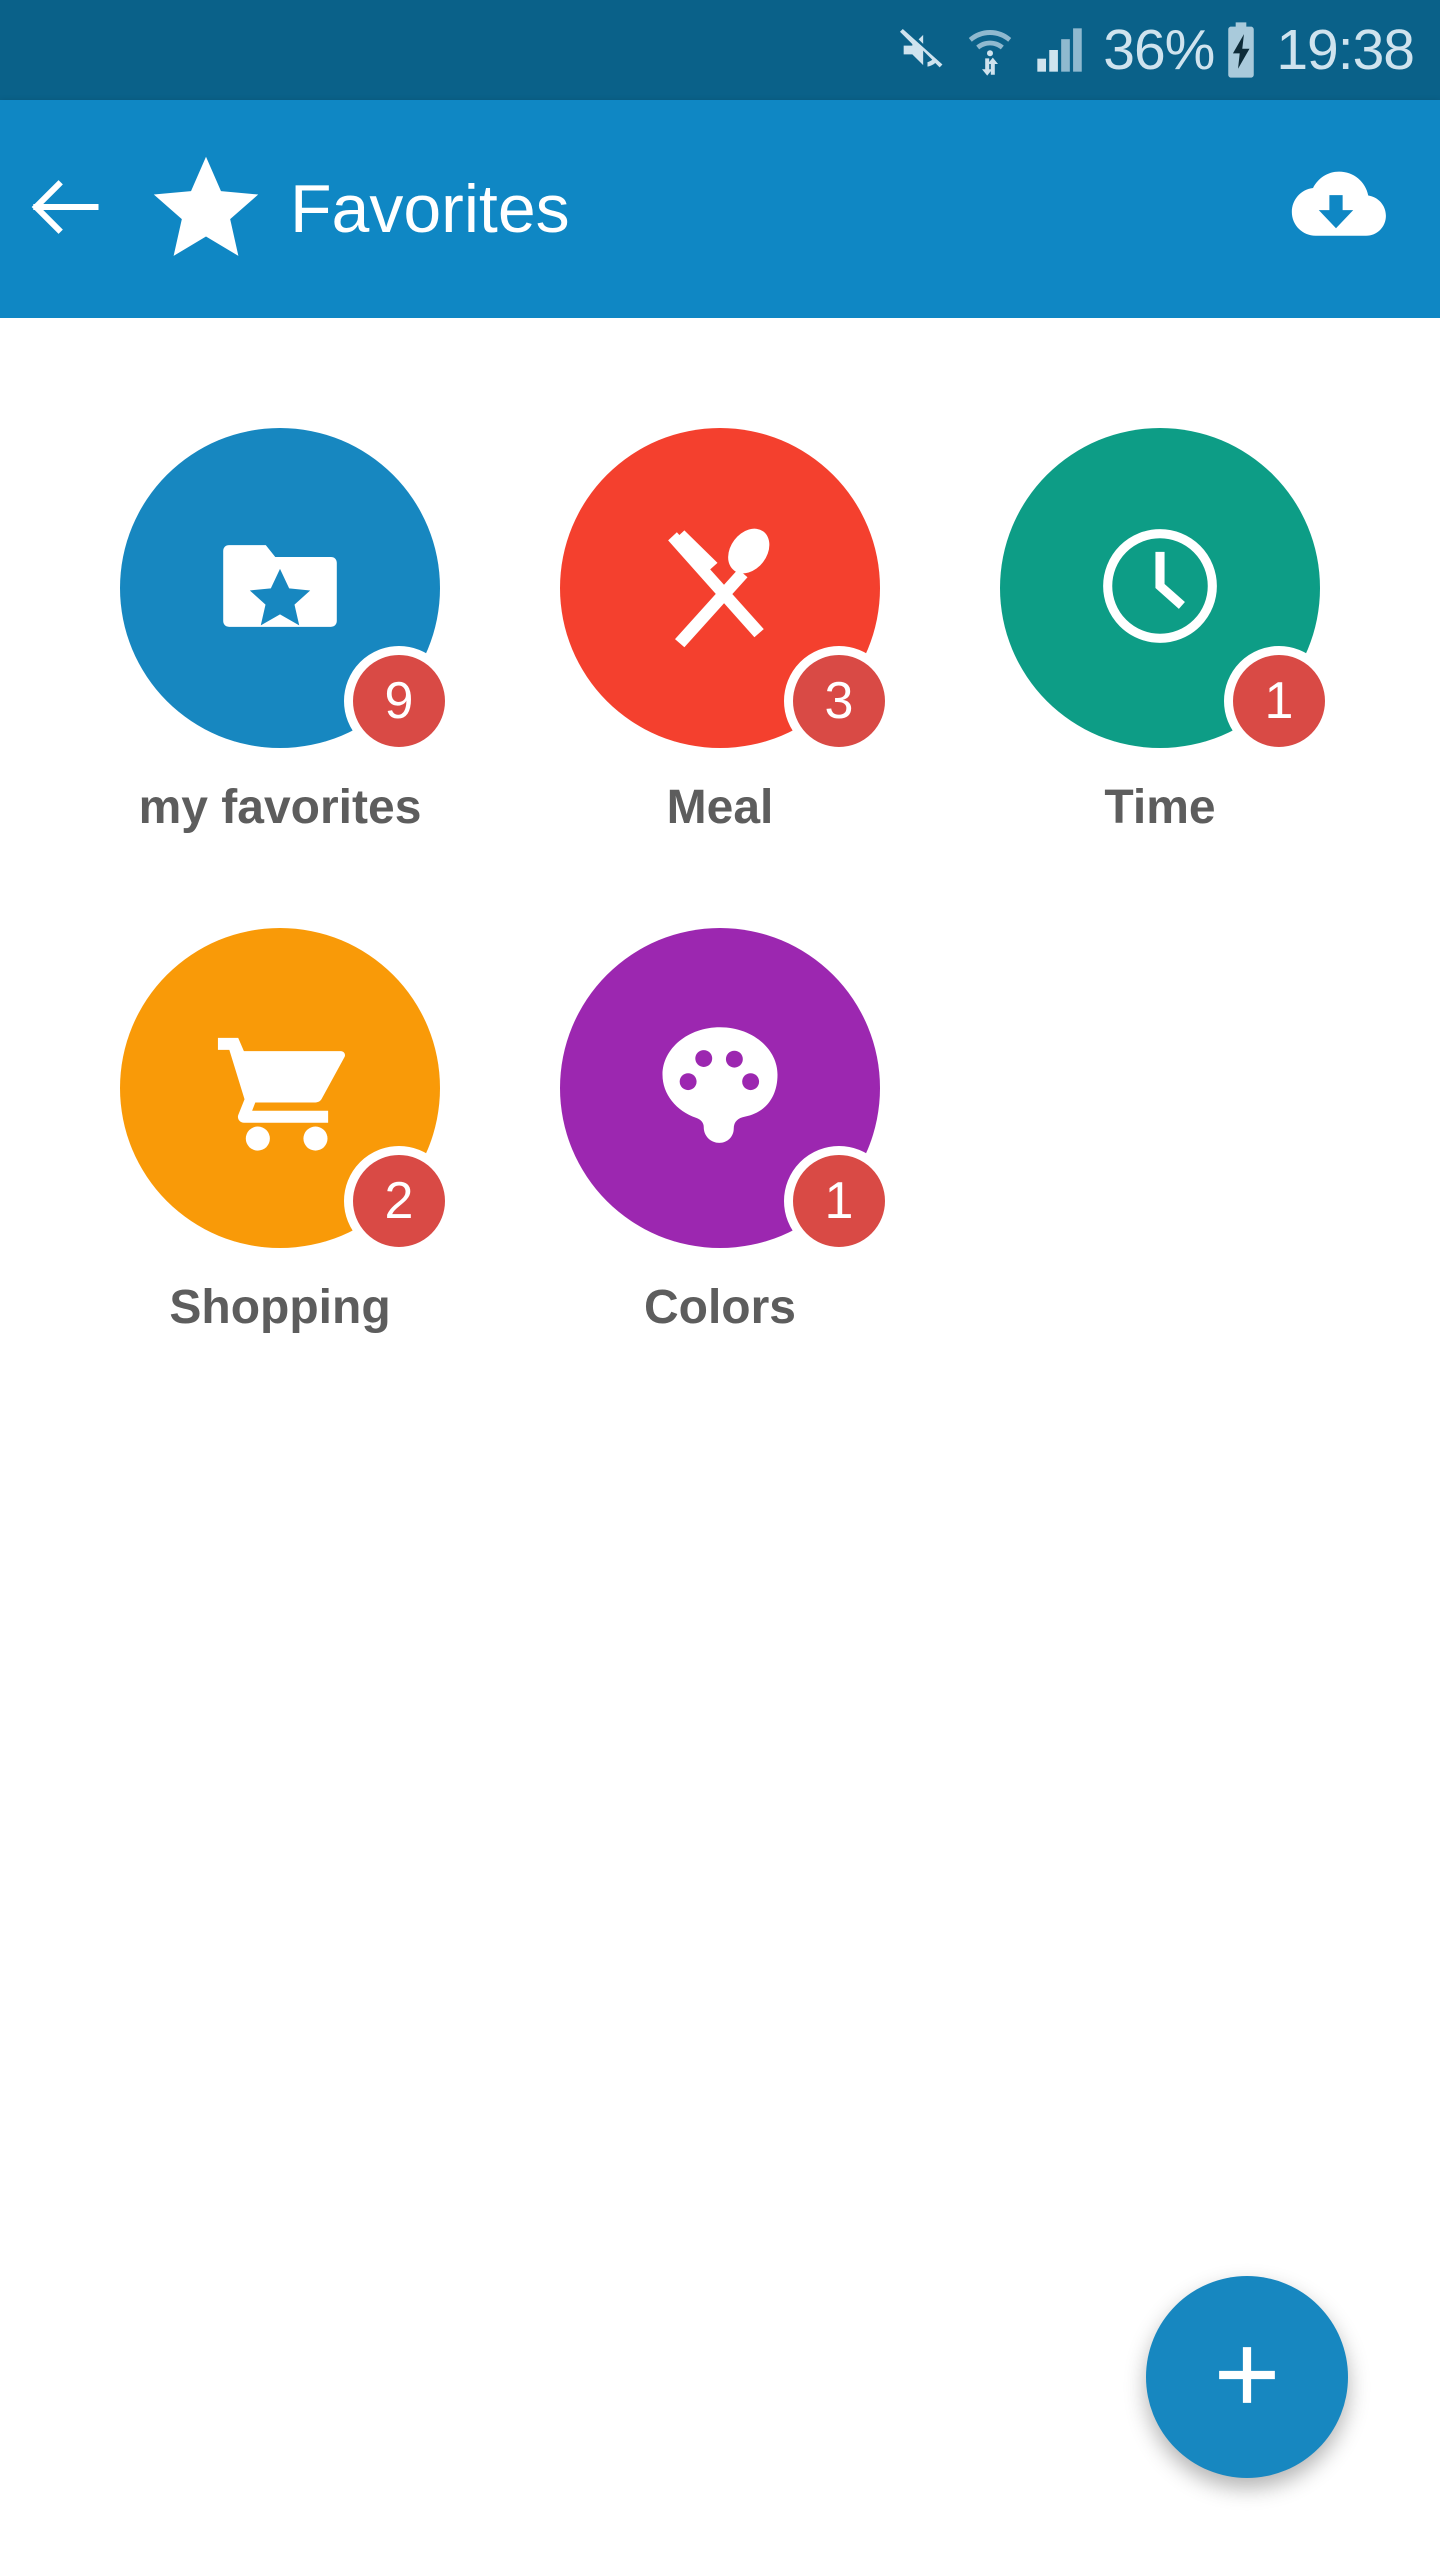 This screenshot has height=2560, width=1440. What do you see at coordinates (839, 701) in the screenshot?
I see `badge-count: 3` at bounding box center [839, 701].